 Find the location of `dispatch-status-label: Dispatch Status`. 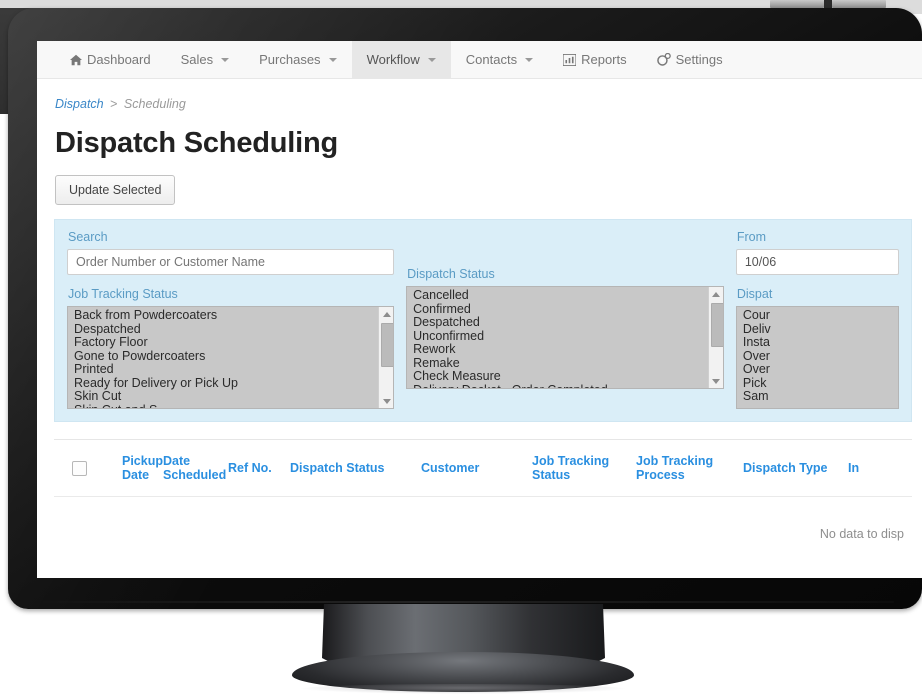

dispatch-status-label: Dispatch Status is located at coordinates (451, 274).